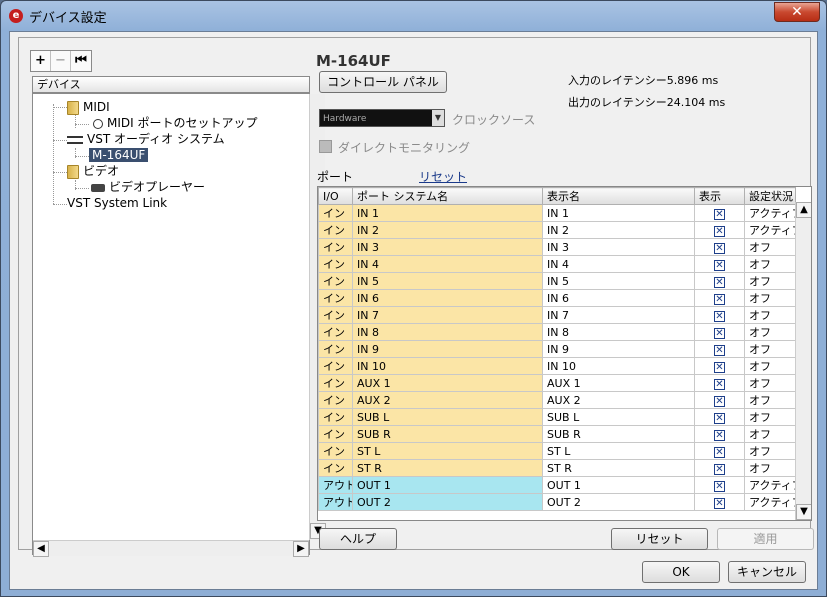 The image size is (827, 597). Describe the element at coordinates (618, 298) in the screenshot. I see `cell-display-name: IN 6` at that location.